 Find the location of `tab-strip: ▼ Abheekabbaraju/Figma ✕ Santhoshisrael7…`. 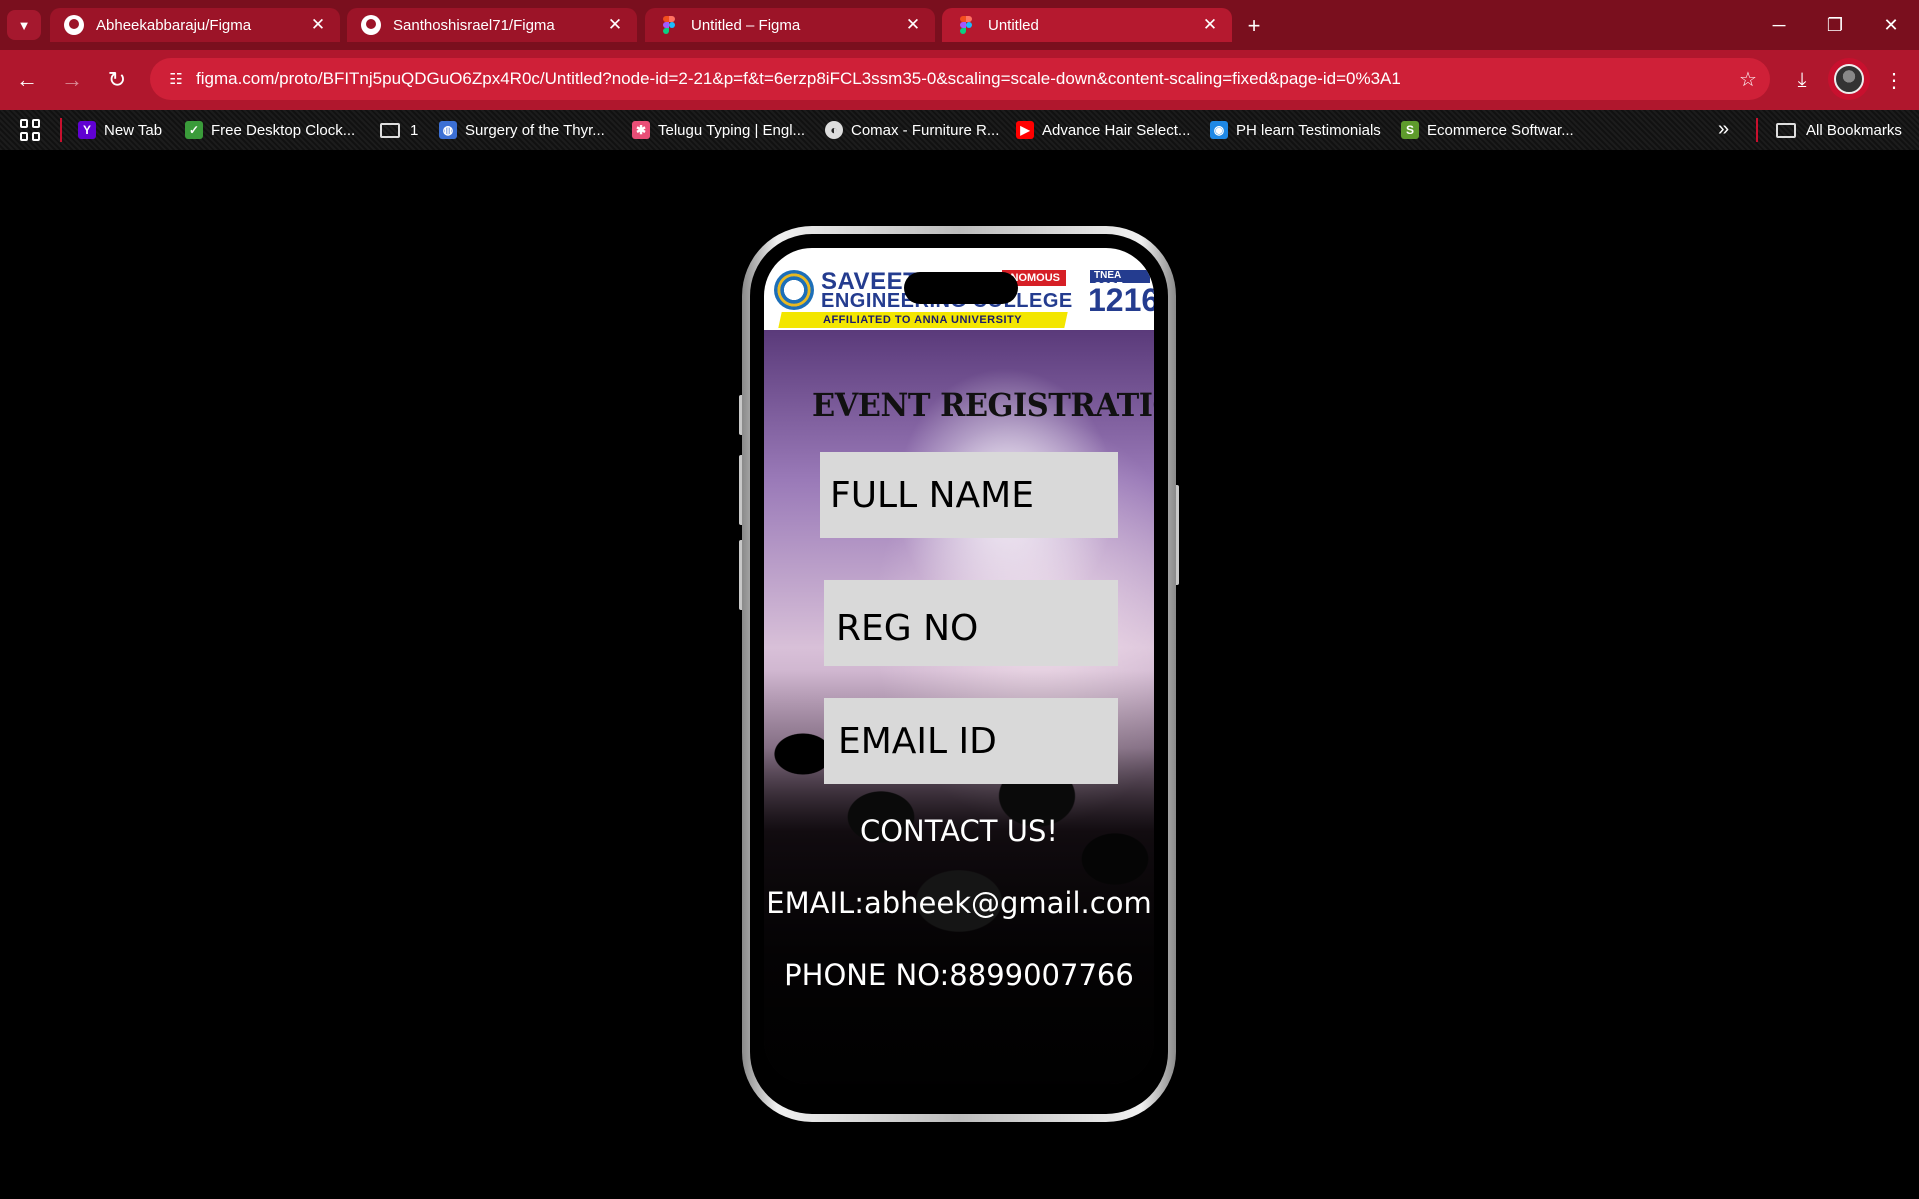

tab-strip: ▼ Abheekabbaraju/Figma ✕ Santhoshisrael7… is located at coordinates (959, 25).